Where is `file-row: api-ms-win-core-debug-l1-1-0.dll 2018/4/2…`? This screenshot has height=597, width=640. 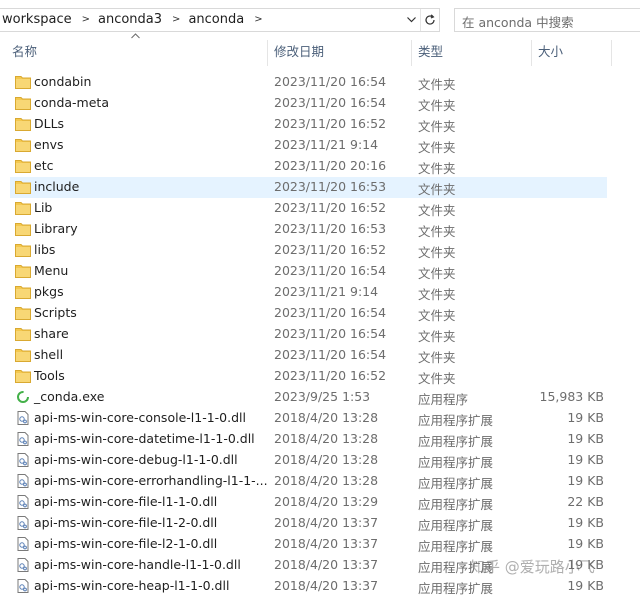 file-row: api-ms-win-core-debug-l1-1-0.dll 2018/4/2… is located at coordinates (308, 460).